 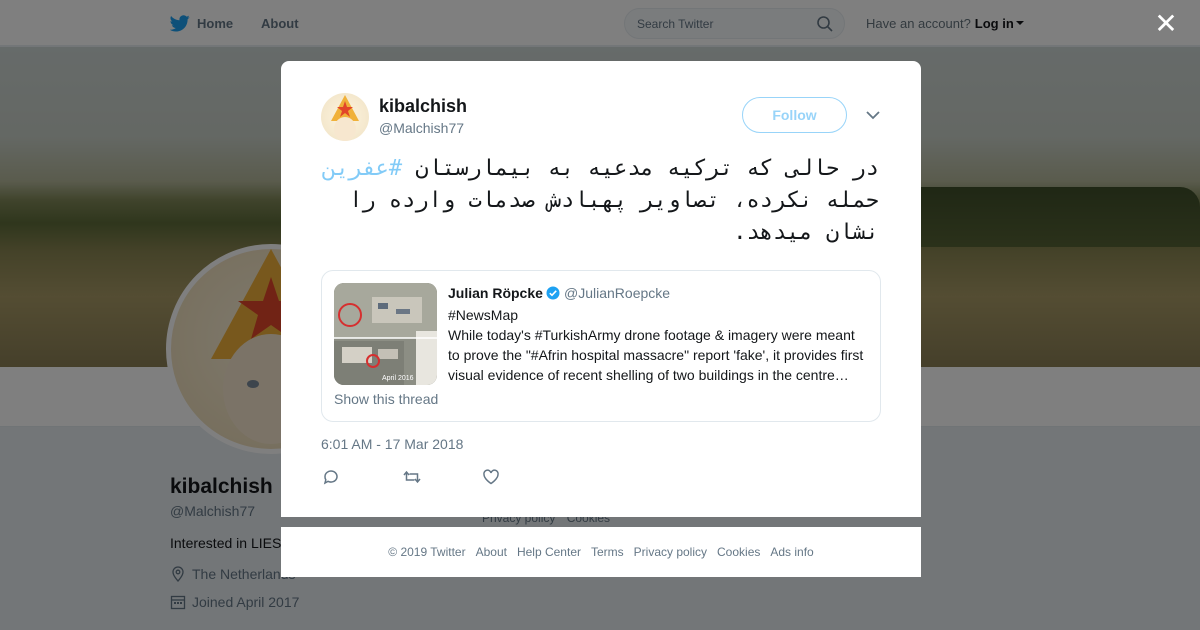 I want to click on reply-button, so click(x=361, y=477).